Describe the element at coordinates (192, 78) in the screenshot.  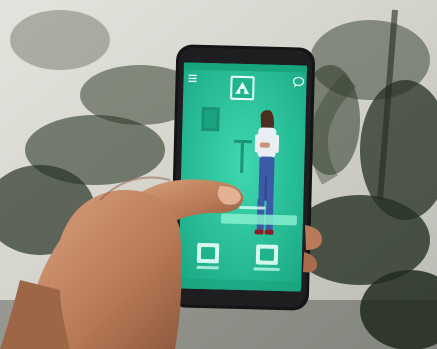
I see `menu-icon` at that location.